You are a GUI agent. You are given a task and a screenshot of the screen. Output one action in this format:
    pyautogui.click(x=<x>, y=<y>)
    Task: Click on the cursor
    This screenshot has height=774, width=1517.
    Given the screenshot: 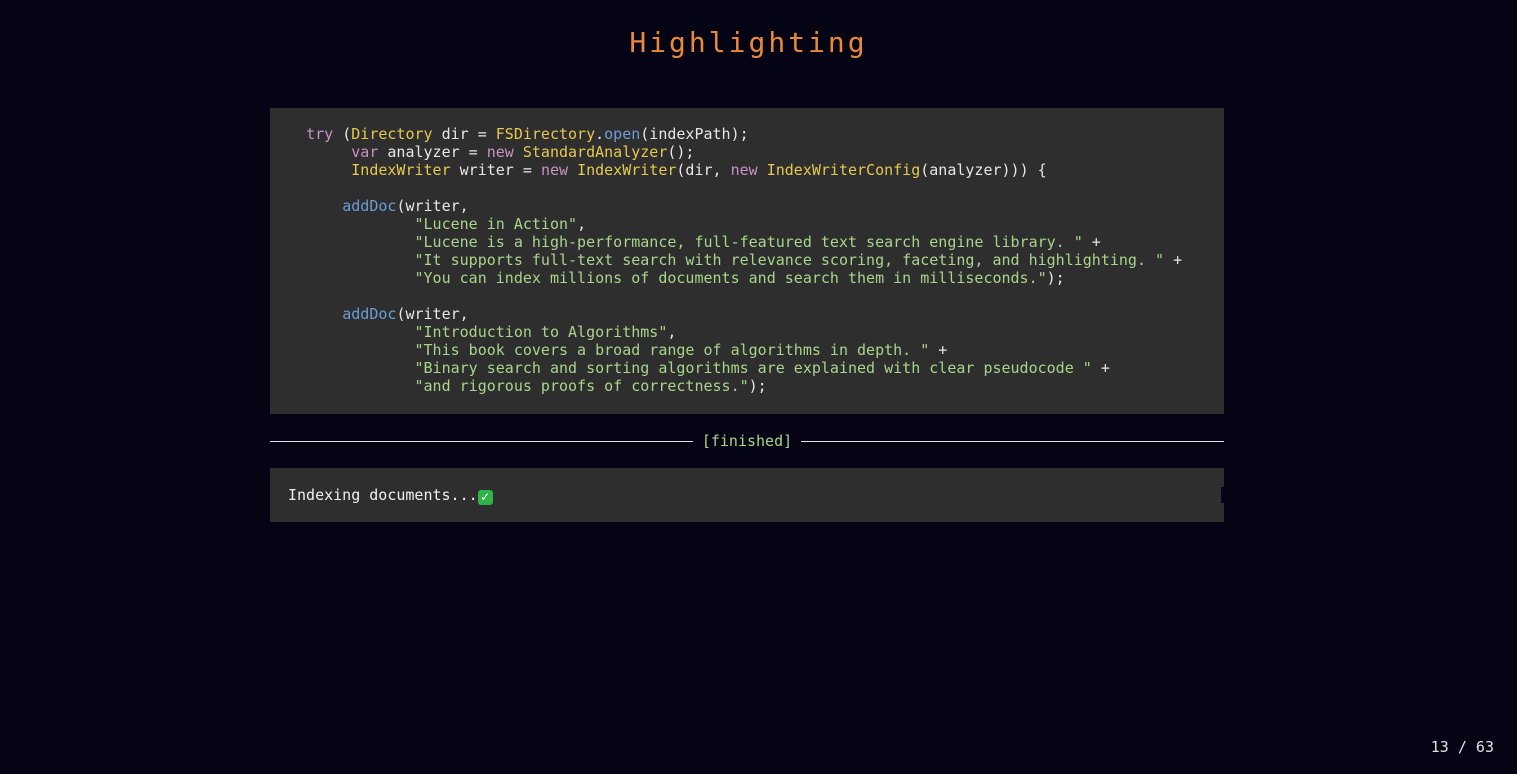 What is the action you would take?
    pyautogui.click(x=1222, y=495)
    